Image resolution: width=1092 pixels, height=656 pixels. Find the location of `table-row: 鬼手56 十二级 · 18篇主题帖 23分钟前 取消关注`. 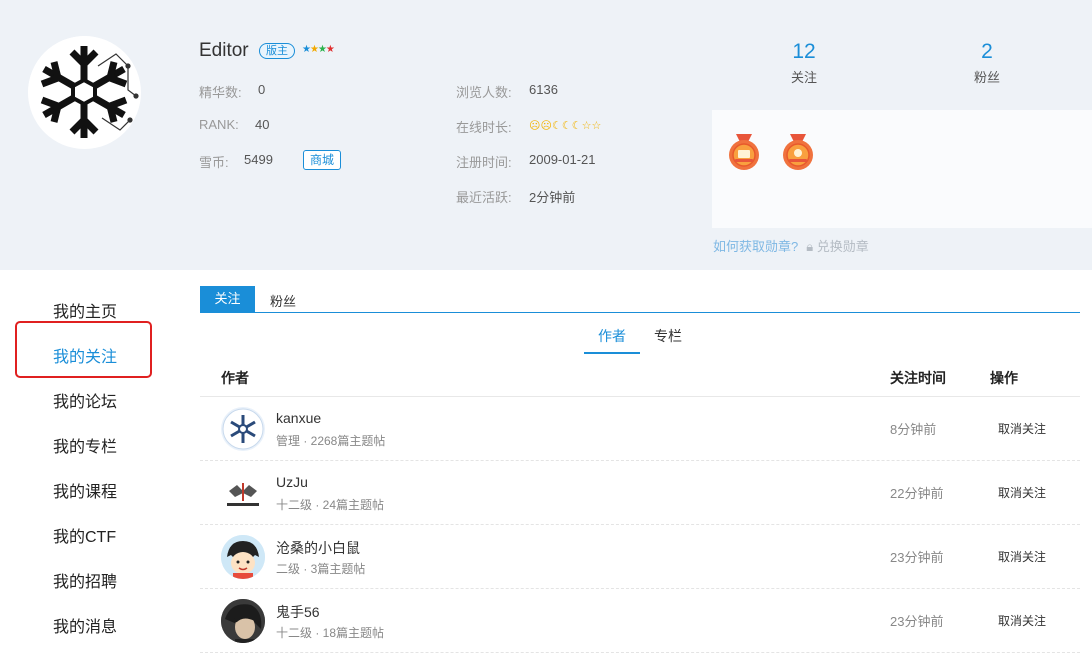

table-row: 鬼手56 十二级 · 18篇主题帖 23分钟前 取消关注 is located at coordinates (640, 621).